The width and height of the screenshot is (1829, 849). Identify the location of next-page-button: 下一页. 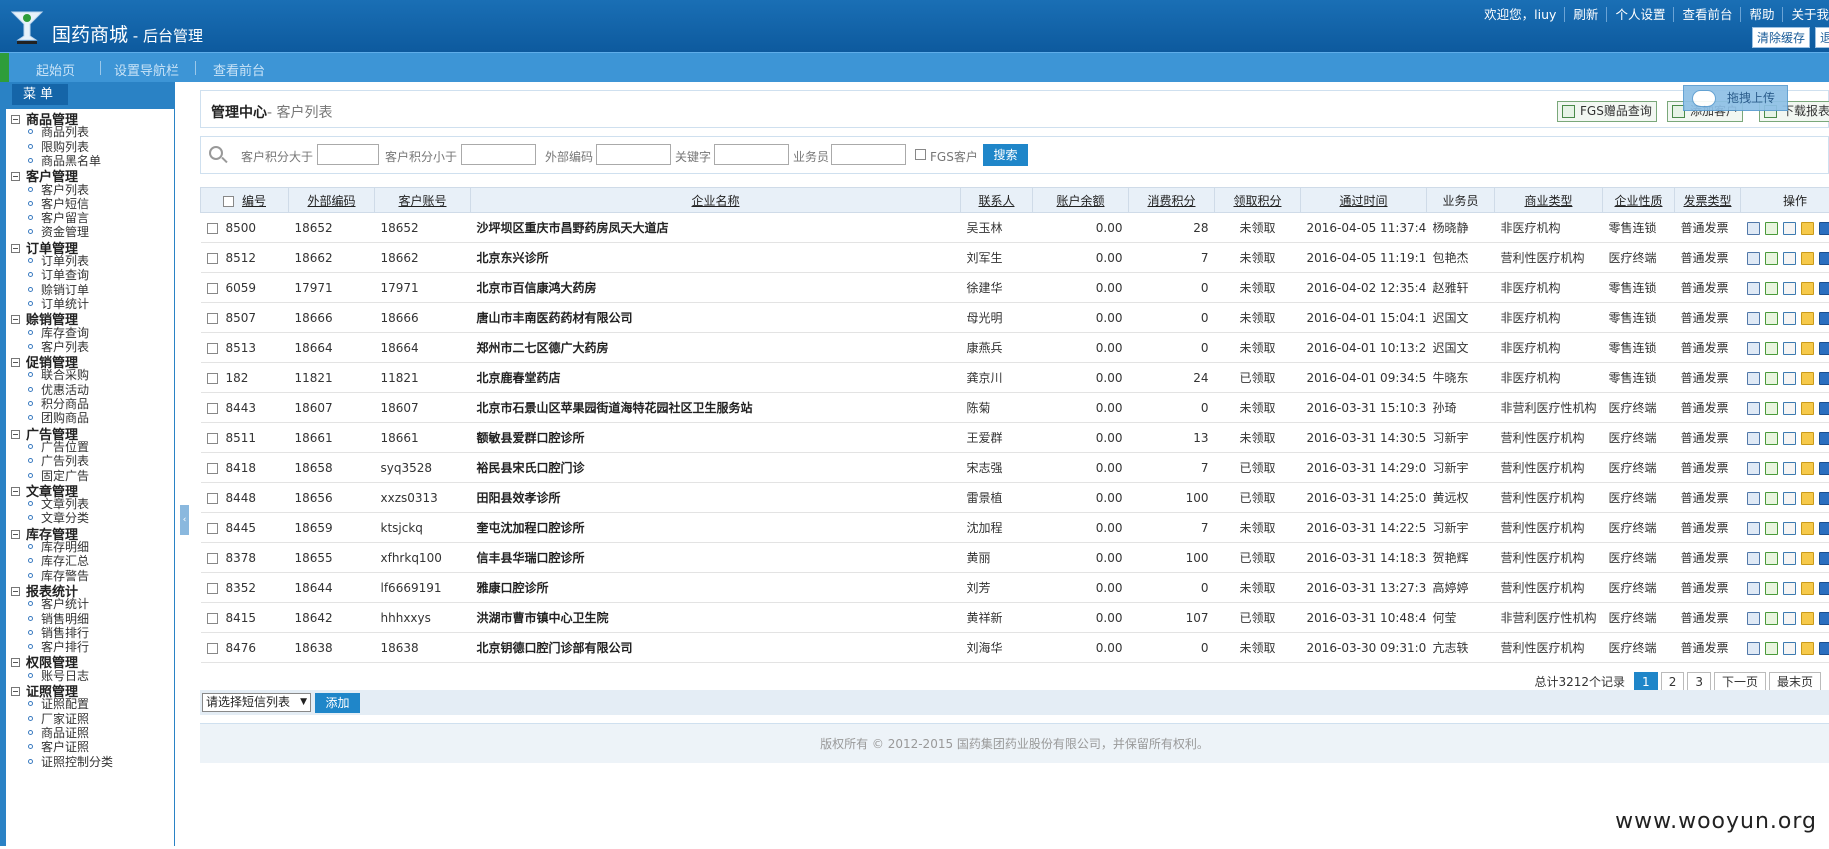
(1740, 682).